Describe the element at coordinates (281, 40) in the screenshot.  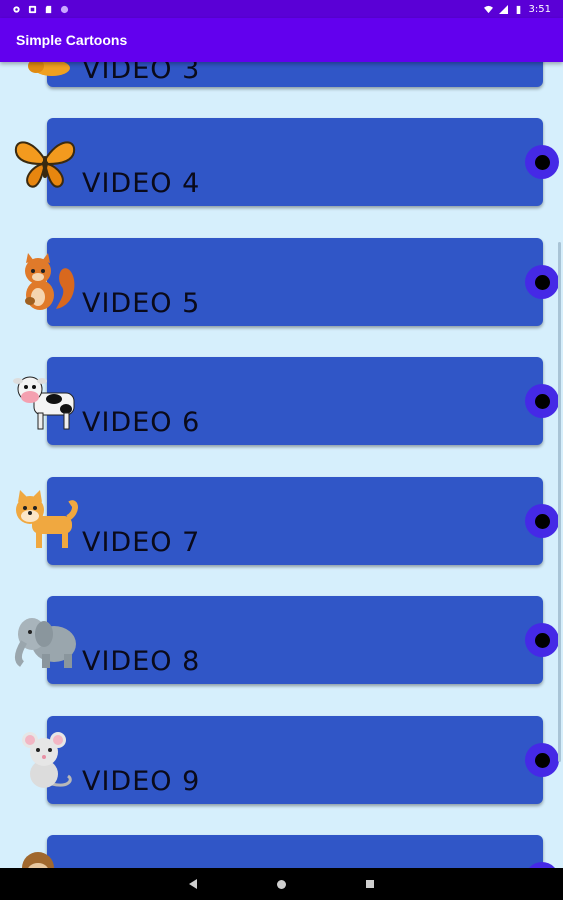
I see `app-bar: Simple Cartoons` at that location.